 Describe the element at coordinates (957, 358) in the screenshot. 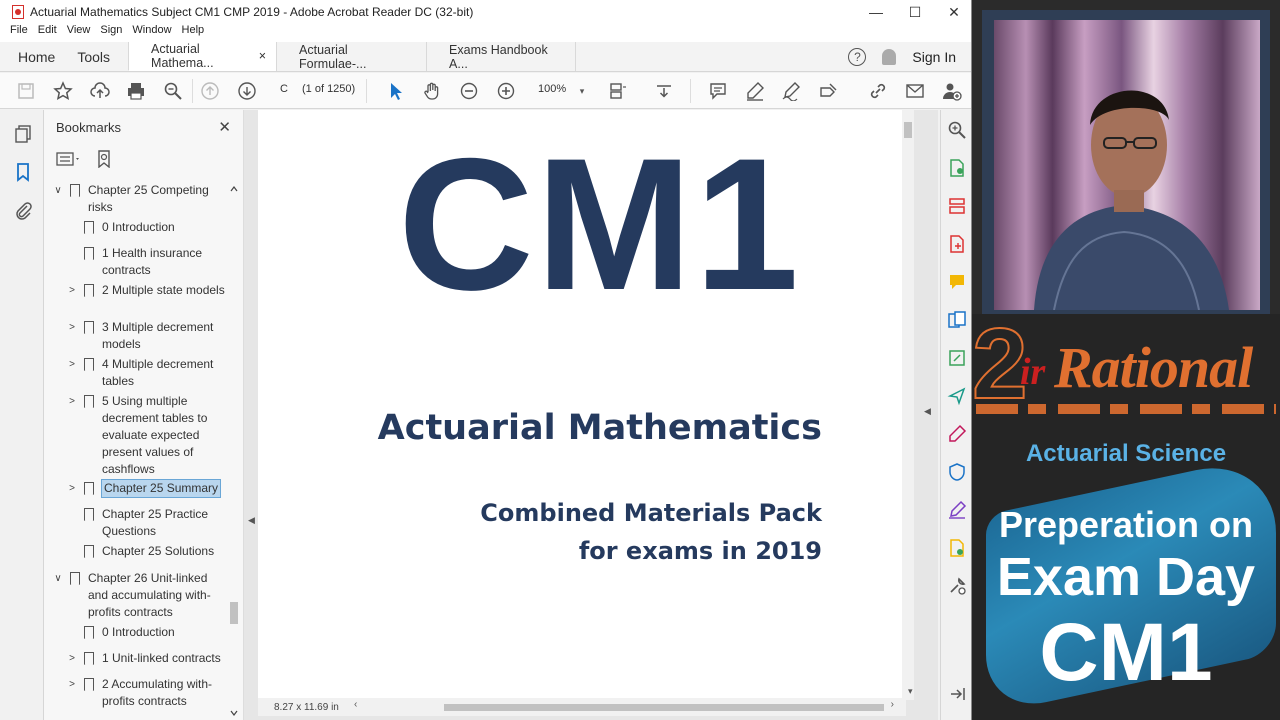

I see `edit-pdf-icon` at that location.